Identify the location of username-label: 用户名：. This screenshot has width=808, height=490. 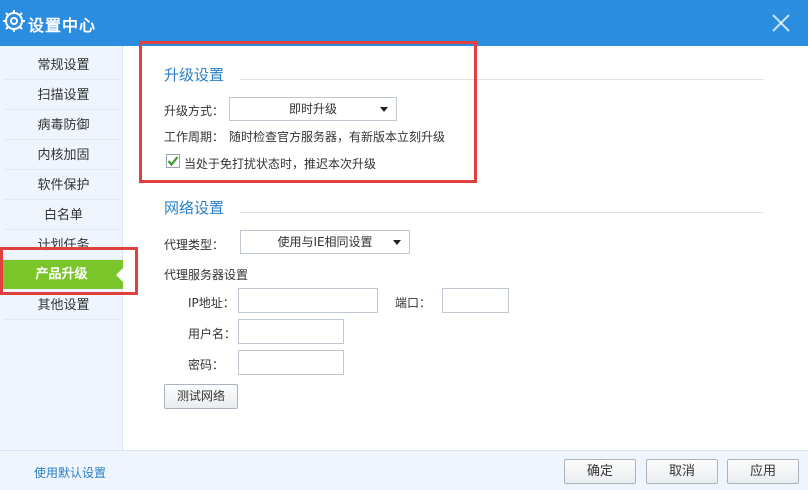
(212, 334).